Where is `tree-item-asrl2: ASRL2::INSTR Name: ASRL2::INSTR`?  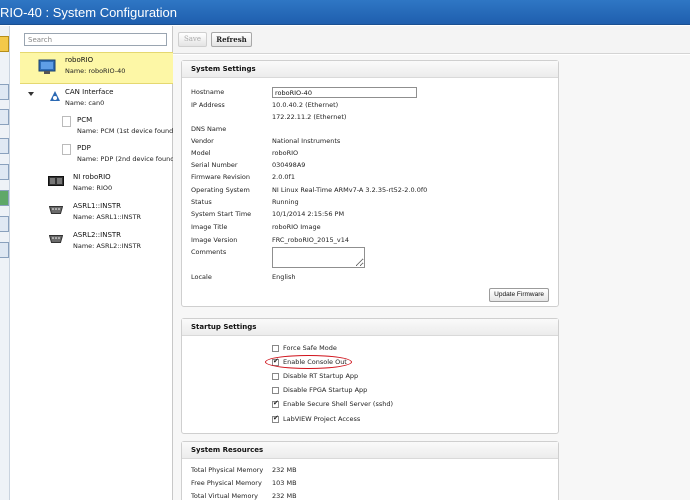 tree-item-asrl2: ASRL2::INSTR Name: ASRL2::INSTR is located at coordinates (96, 243).